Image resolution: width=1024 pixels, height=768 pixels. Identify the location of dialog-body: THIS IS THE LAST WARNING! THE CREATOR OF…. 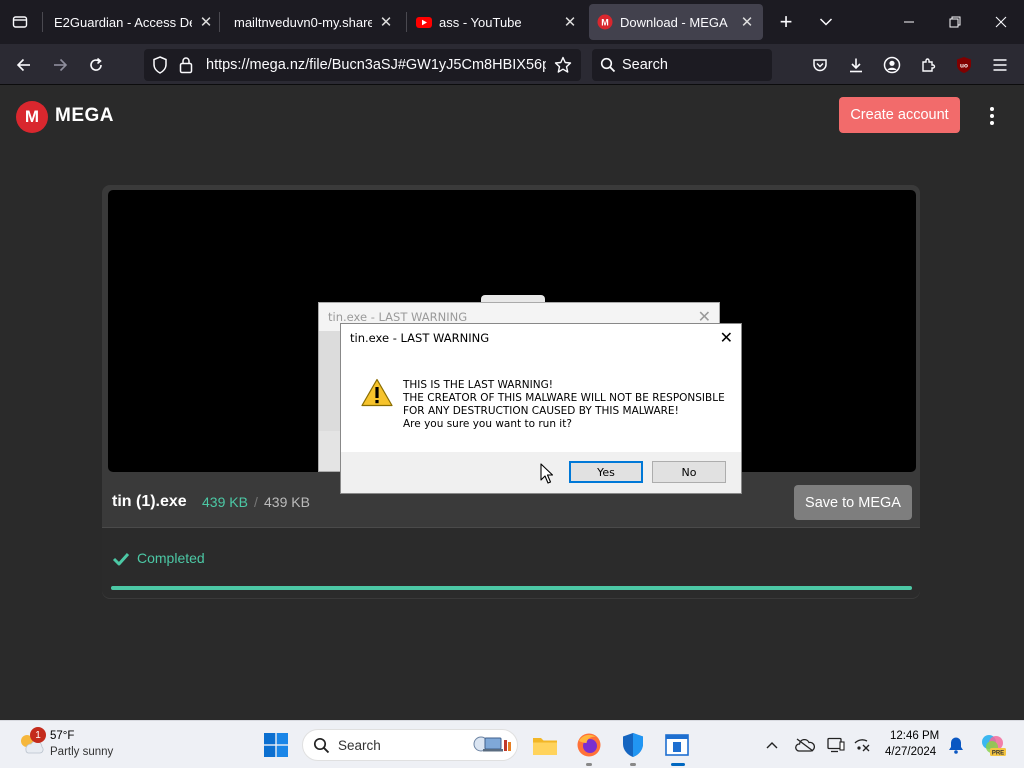
(541, 402).